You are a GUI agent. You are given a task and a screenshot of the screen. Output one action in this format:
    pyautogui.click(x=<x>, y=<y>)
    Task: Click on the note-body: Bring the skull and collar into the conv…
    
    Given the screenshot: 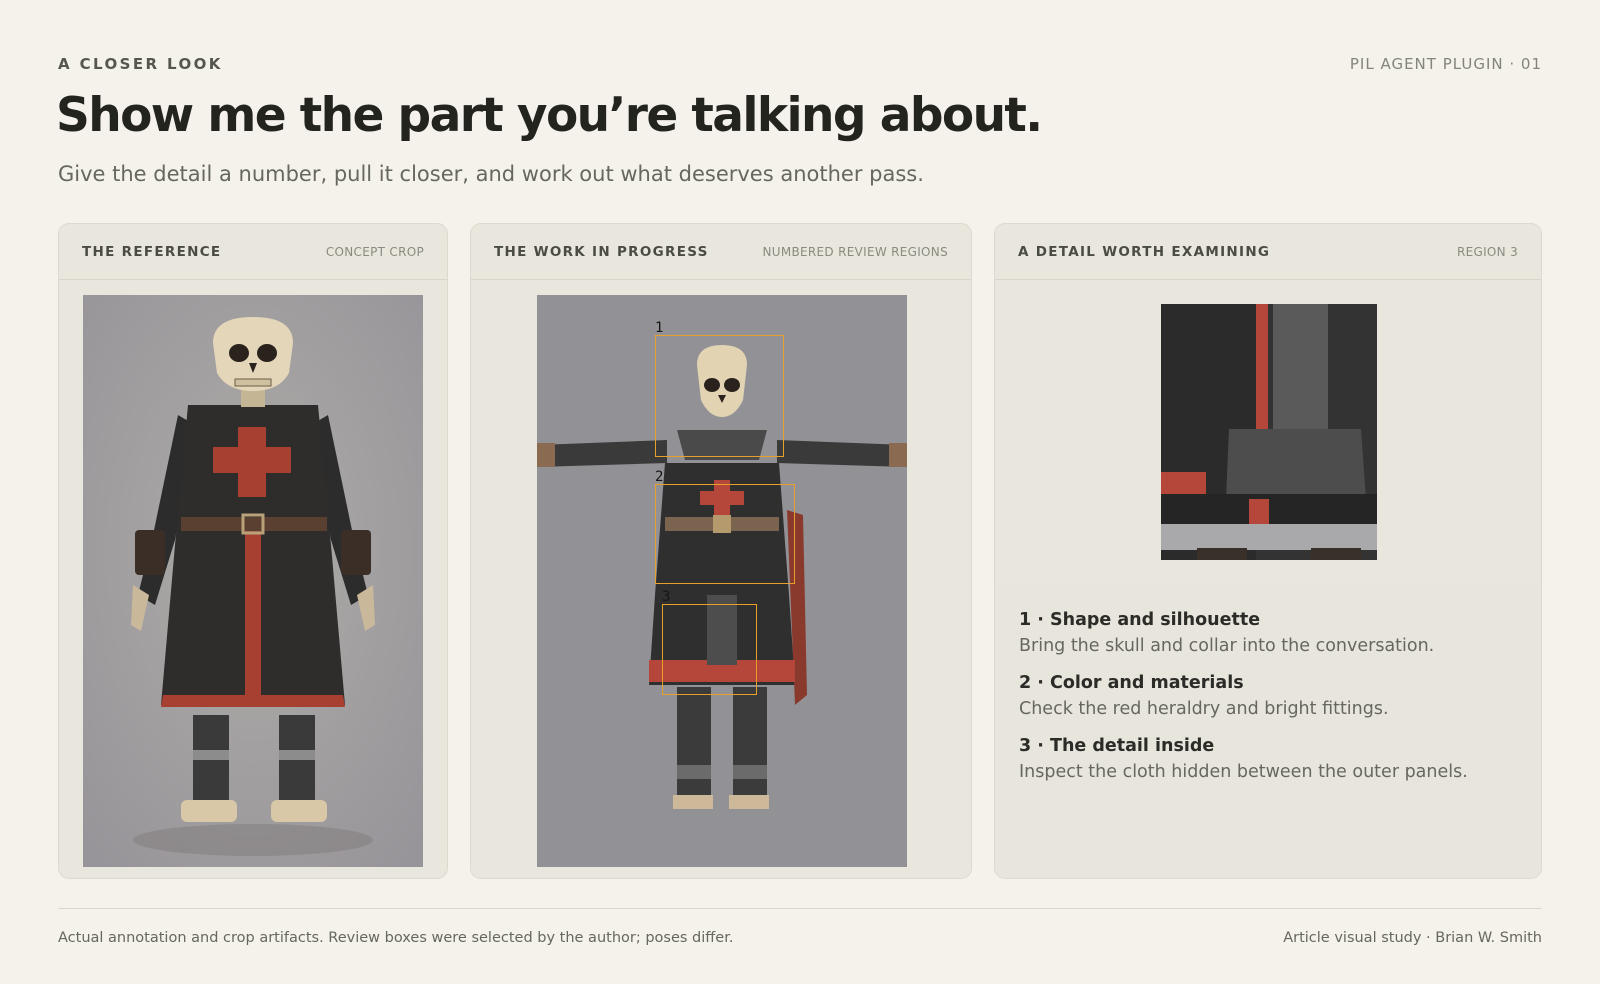 What is the action you would take?
    pyautogui.click(x=1227, y=646)
    